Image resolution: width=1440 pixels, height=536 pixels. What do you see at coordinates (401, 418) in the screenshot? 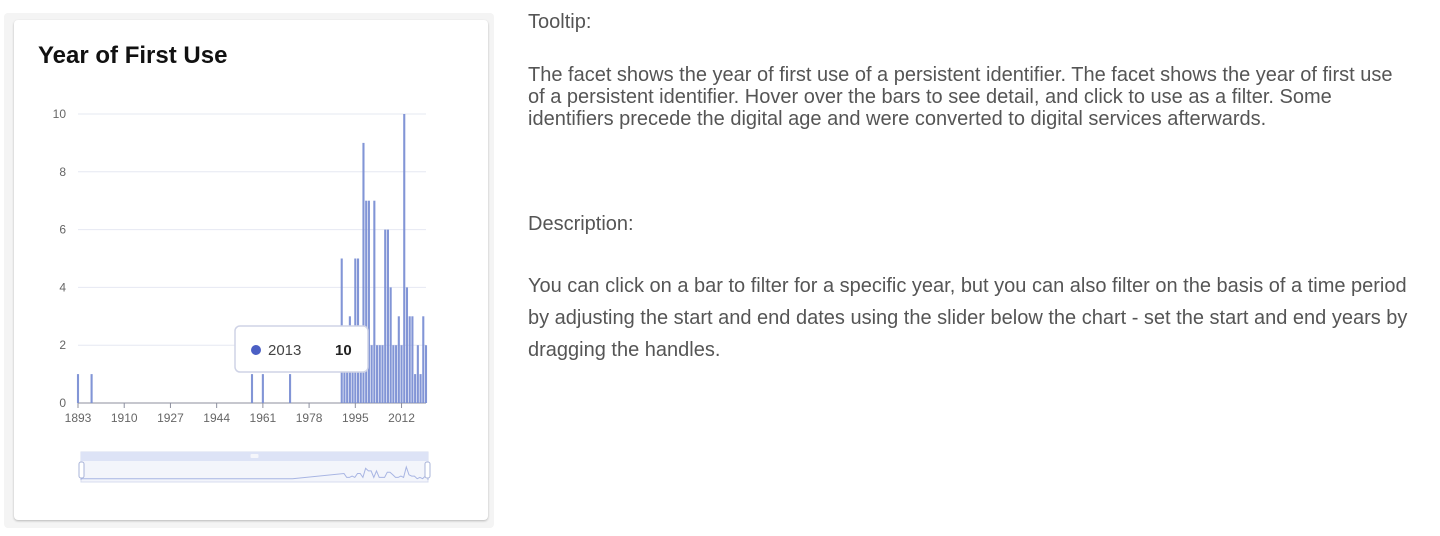
I see `x-tick-label: 2012` at bounding box center [401, 418].